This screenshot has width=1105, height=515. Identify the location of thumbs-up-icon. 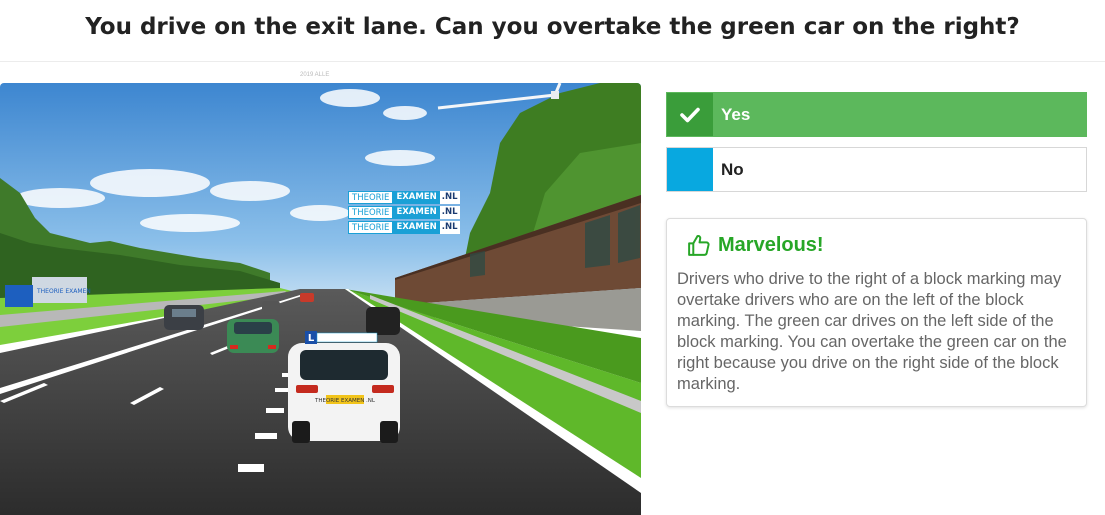
(699, 245).